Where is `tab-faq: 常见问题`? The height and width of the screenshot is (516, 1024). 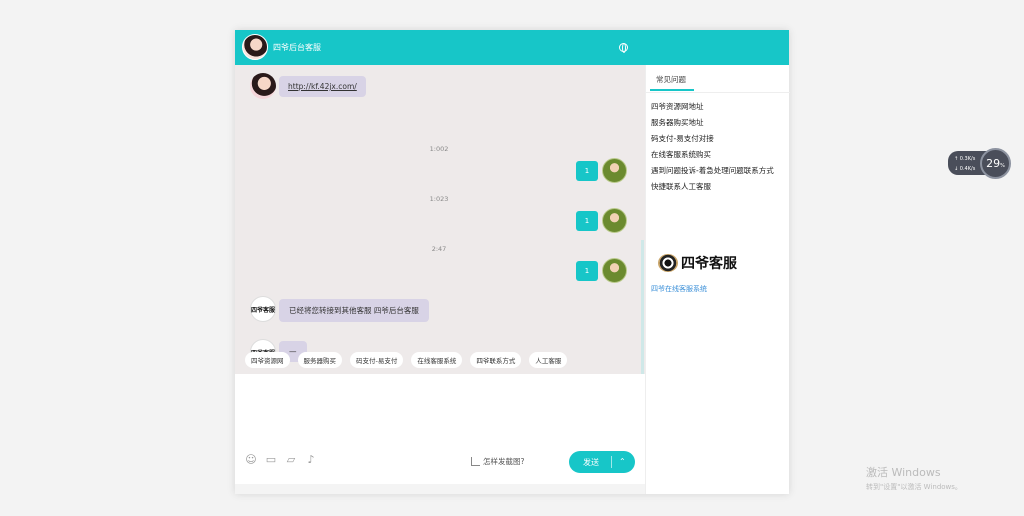 tab-faq: 常见问题 is located at coordinates (671, 79).